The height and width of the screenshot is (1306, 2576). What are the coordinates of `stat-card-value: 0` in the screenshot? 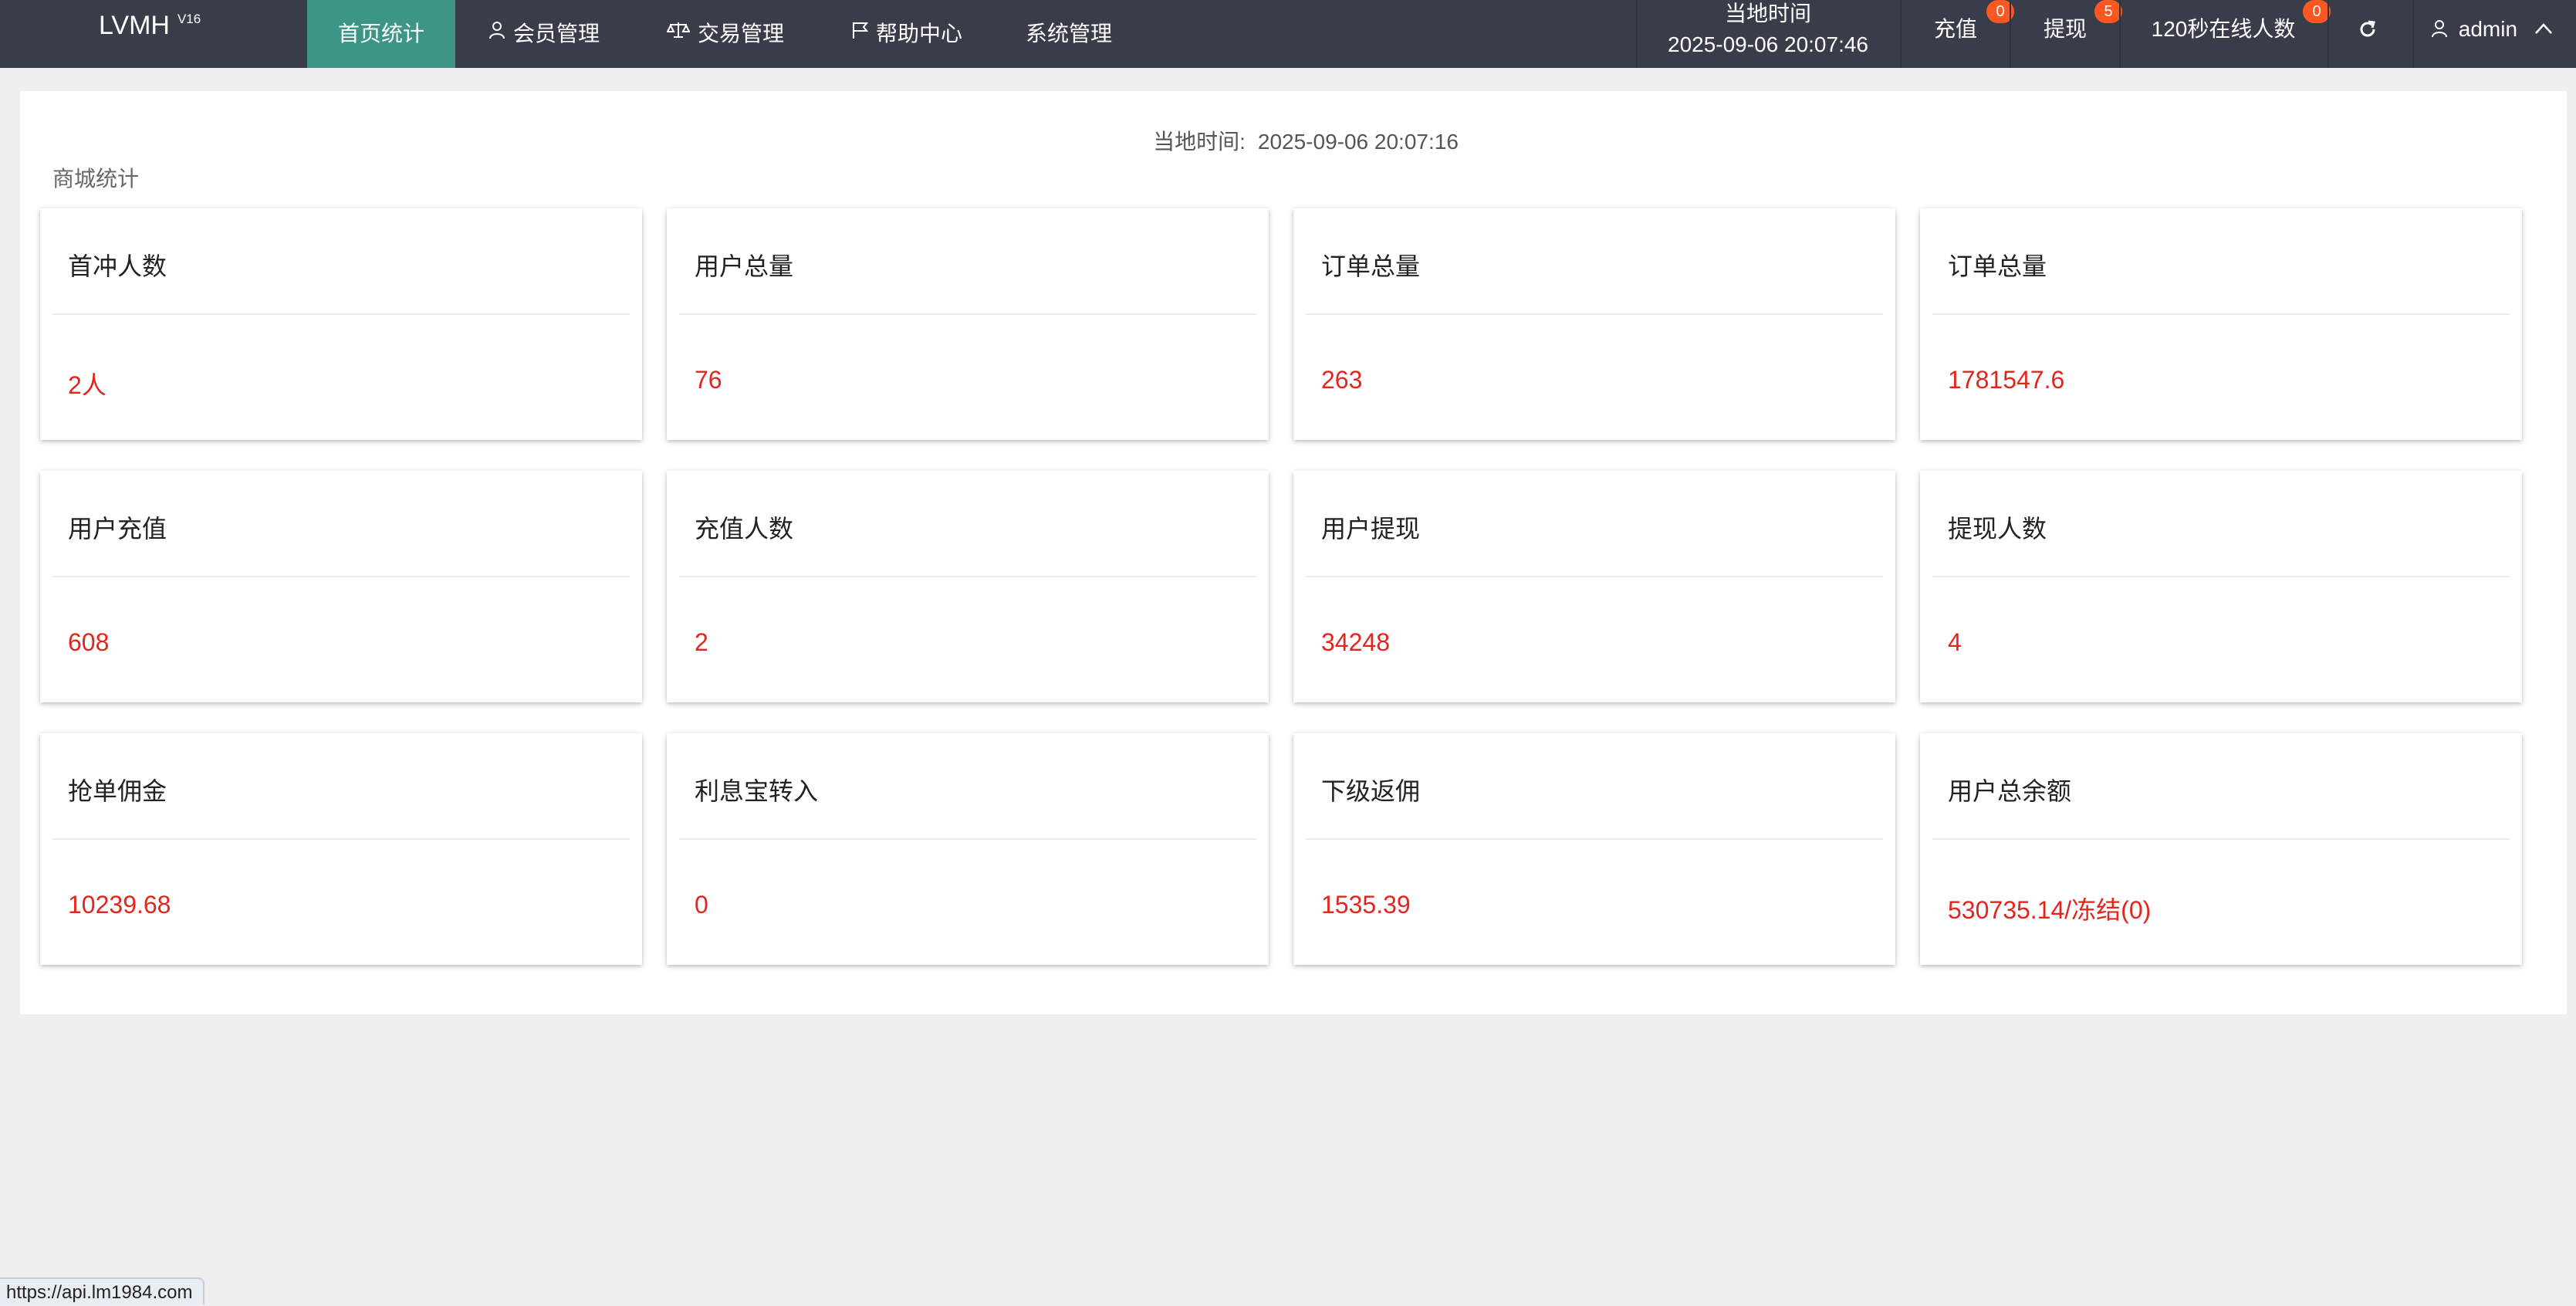 It's located at (701, 905).